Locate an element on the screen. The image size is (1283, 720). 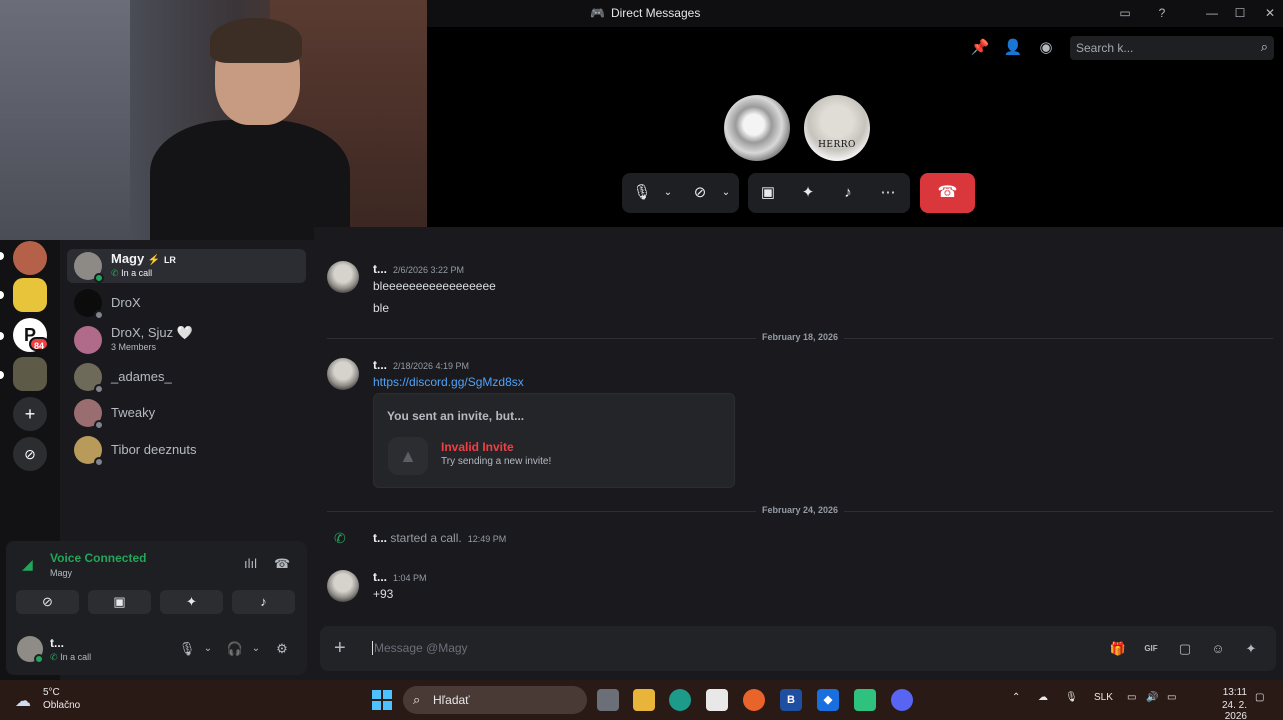
pin-icon: 📌 is located at coordinates (980, 48).